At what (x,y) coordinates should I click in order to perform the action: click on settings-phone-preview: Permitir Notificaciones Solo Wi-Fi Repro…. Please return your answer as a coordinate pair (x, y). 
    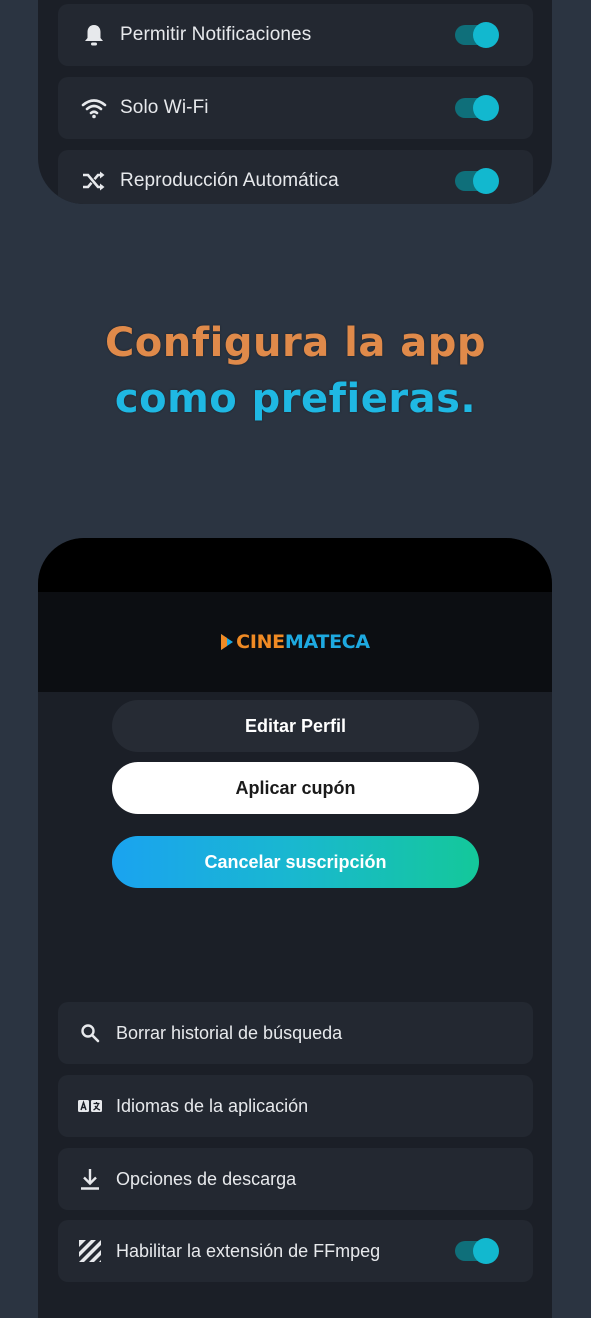
    Looking at the image, I should click on (295, 102).